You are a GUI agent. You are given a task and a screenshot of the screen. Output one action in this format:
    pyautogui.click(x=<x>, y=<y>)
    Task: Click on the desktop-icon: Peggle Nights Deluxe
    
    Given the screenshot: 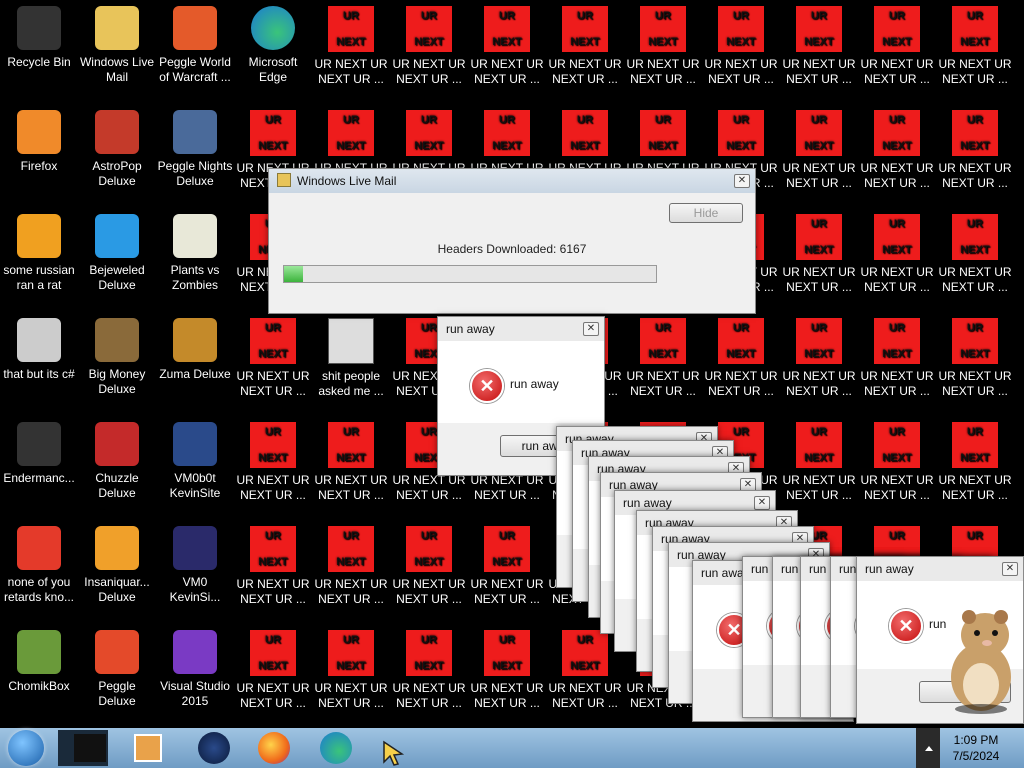 What is the action you would take?
    pyautogui.click(x=195, y=146)
    